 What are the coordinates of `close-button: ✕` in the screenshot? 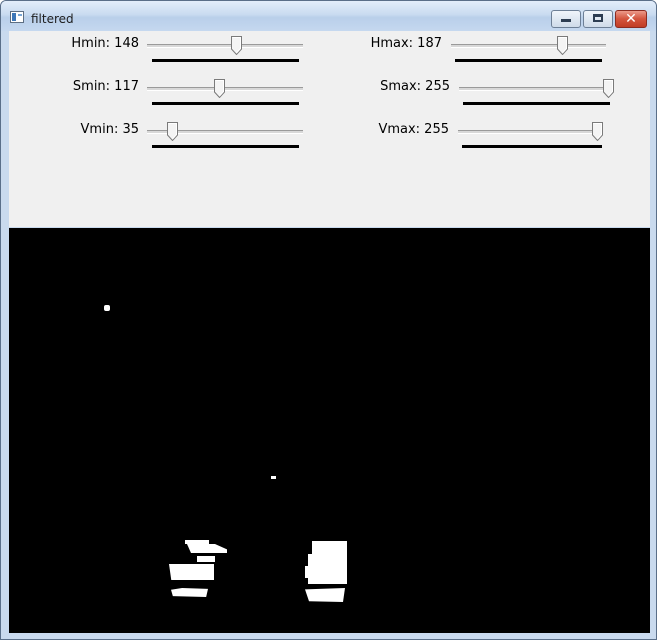 It's located at (631, 19).